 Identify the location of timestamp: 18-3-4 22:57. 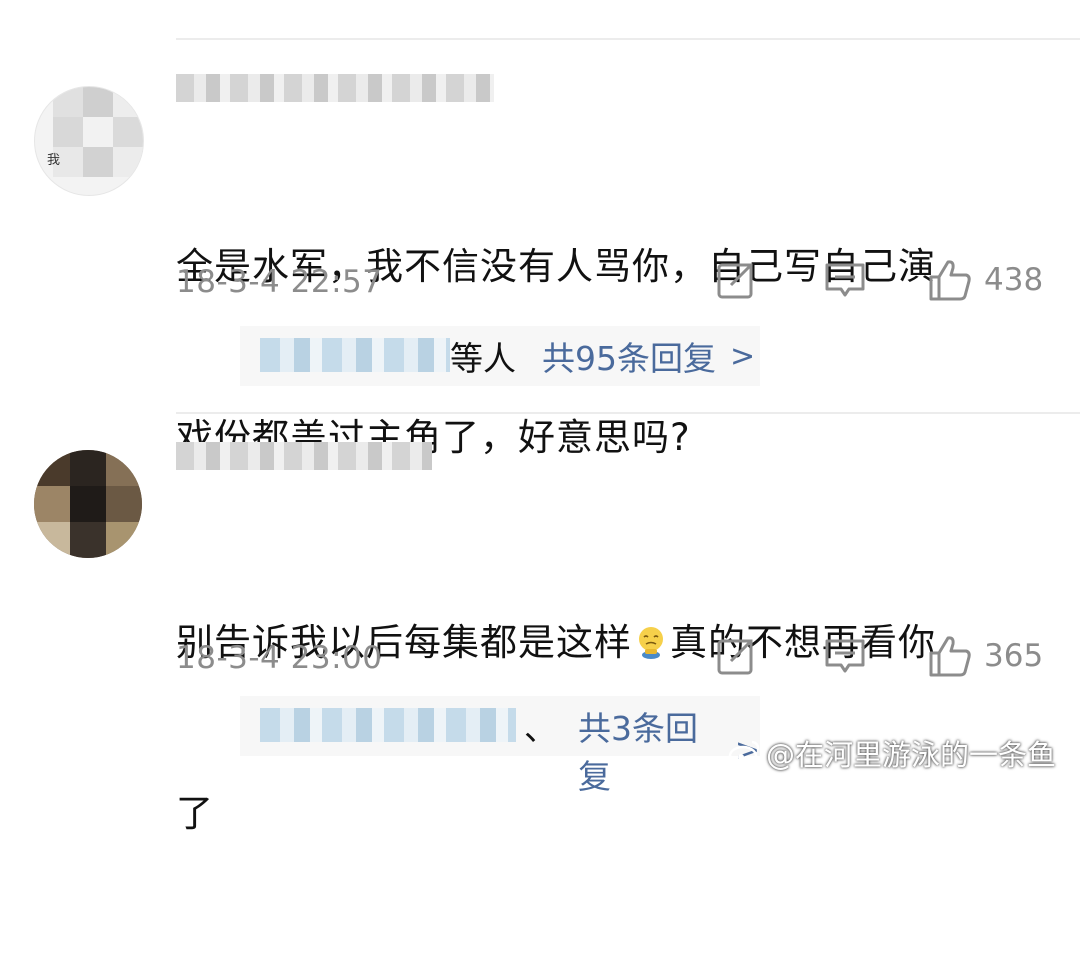
(279, 282).